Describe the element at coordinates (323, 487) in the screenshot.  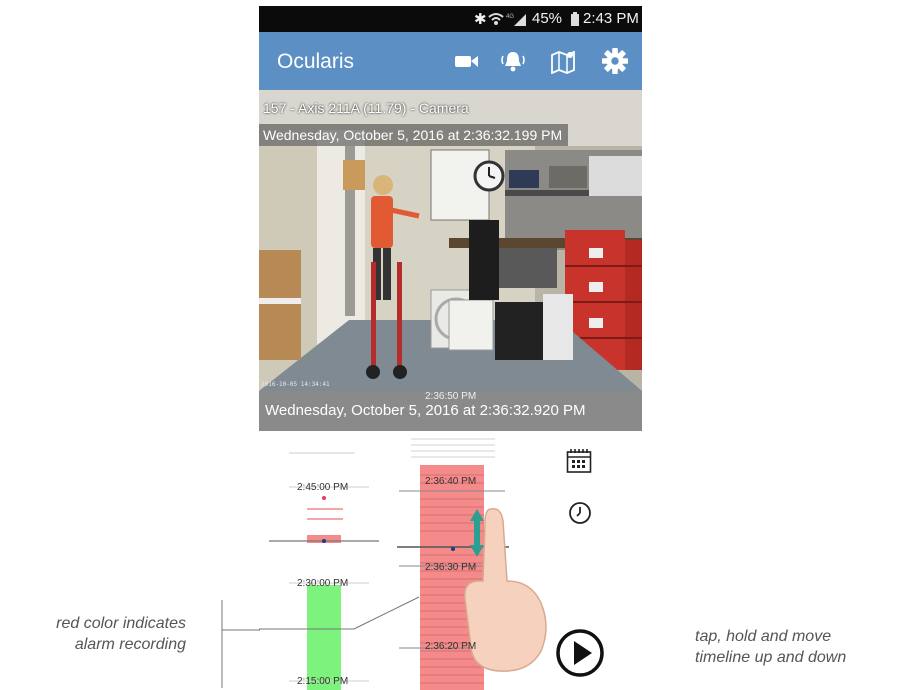
I see `coarse-tick-label: 2:45:00 PM` at that location.